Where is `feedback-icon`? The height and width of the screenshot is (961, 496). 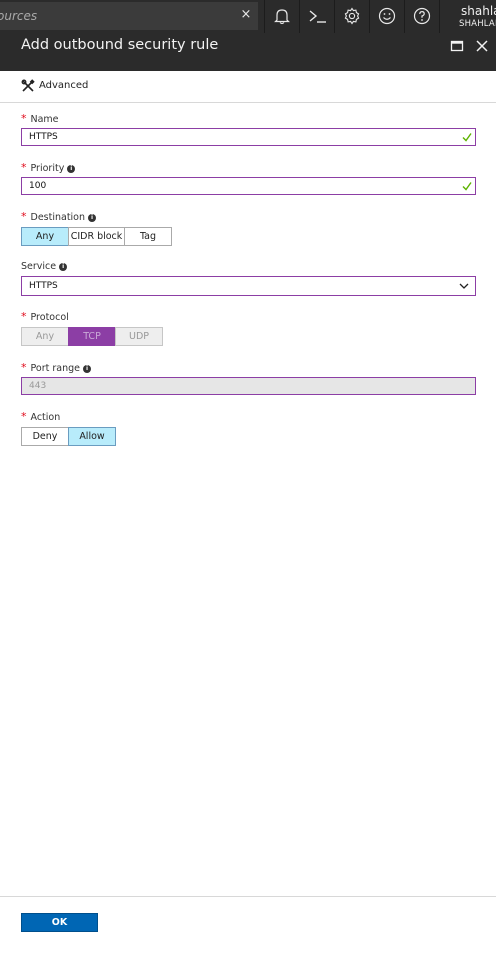 feedback-icon is located at coordinates (387, 16).